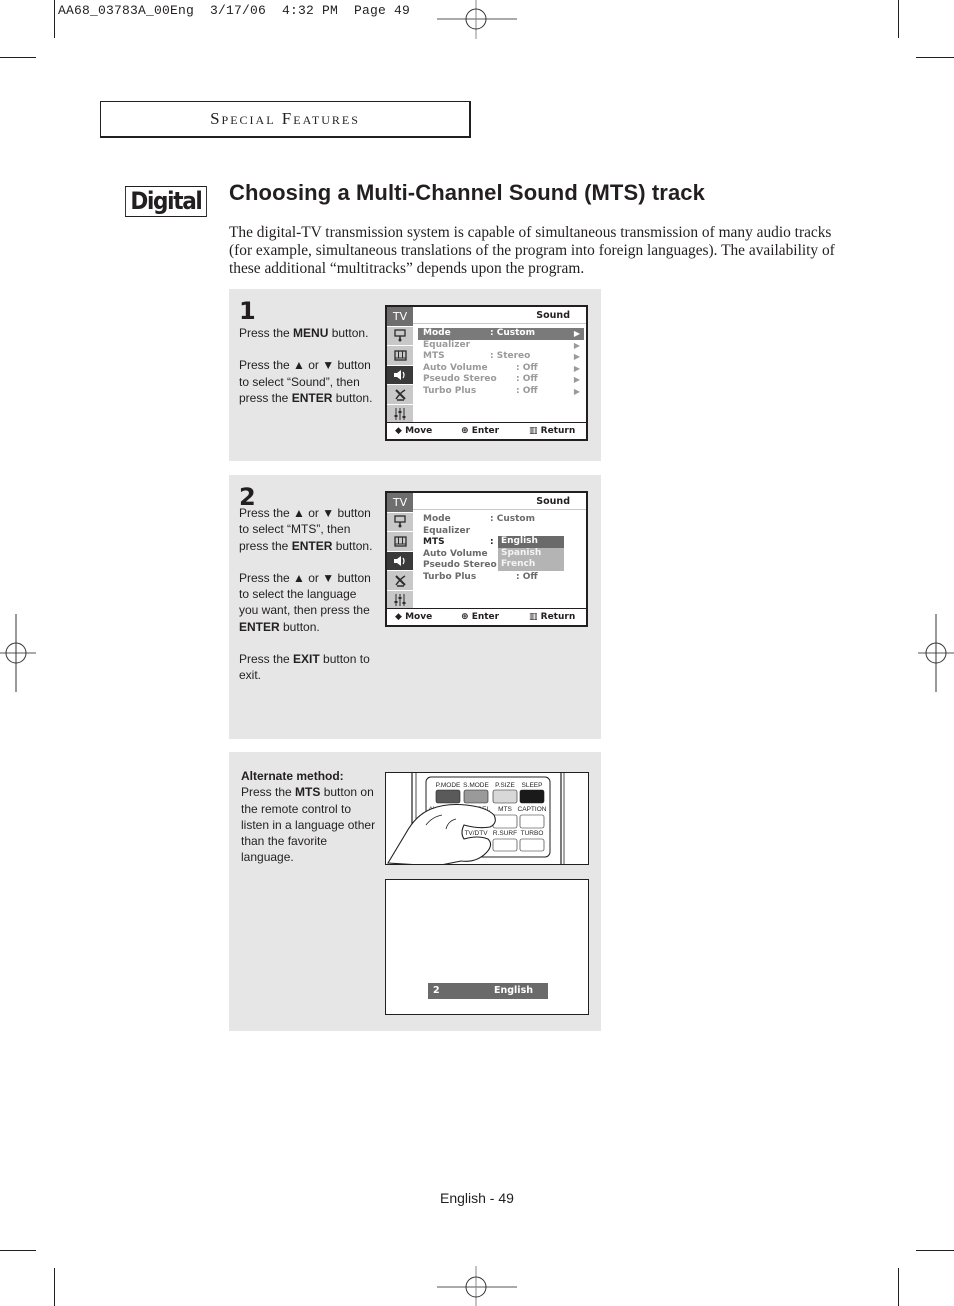  Describe the element at coordinates (311, 333) in the screenshot. I see `button-name: MENU` at that location.